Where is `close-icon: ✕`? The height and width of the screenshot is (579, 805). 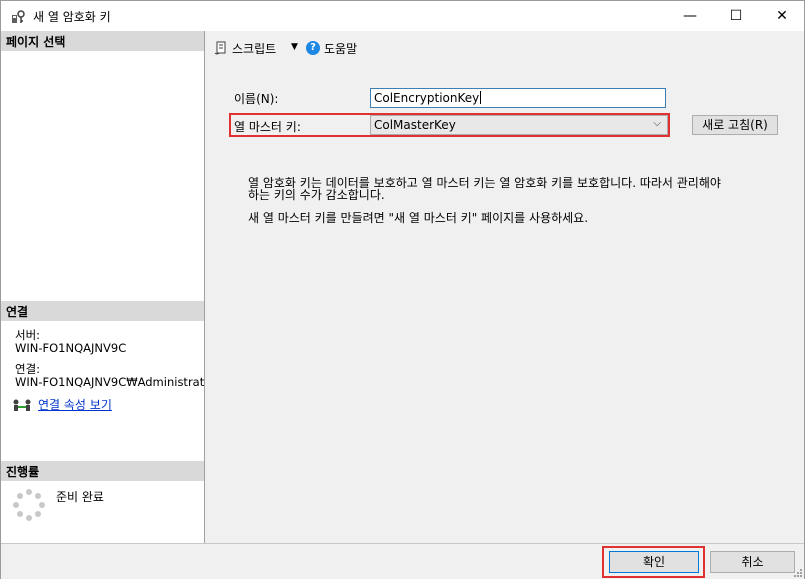
close-icon: ✕ is located at coordinates (782, 16).